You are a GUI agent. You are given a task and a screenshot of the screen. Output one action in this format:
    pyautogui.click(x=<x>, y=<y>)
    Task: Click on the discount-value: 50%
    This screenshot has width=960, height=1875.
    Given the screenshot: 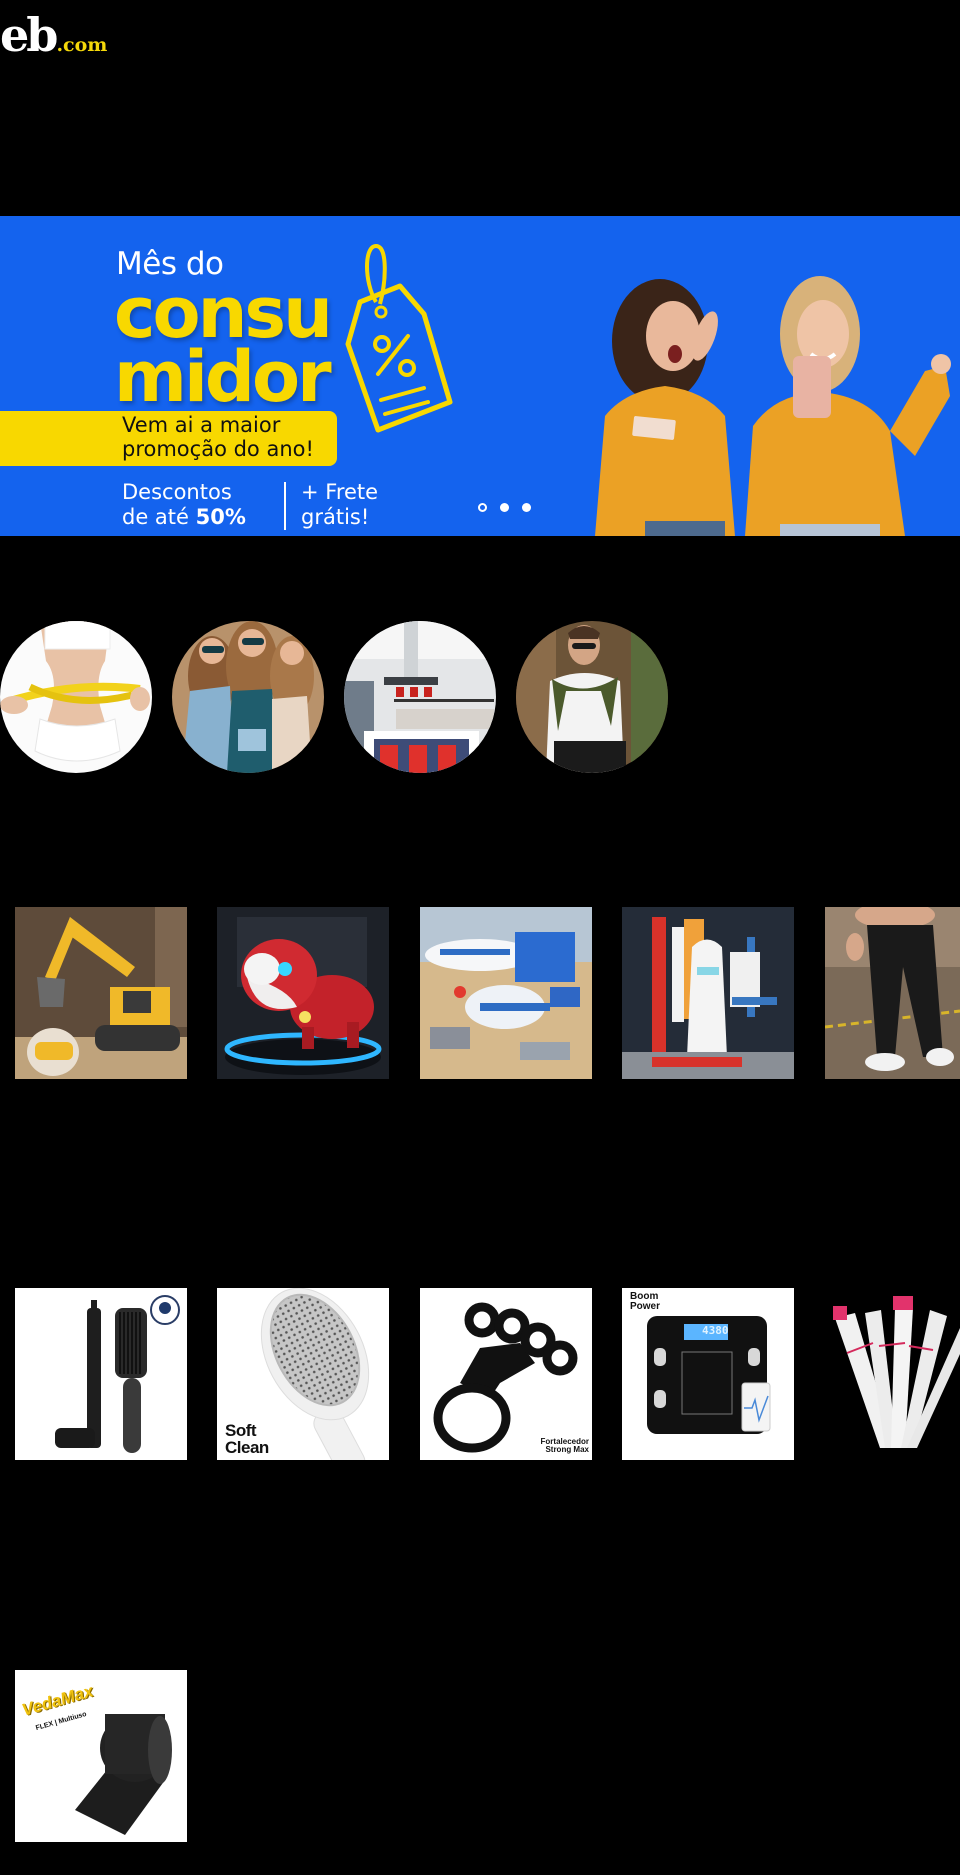 What is the action you would take?
    pyautogui.click(x=220, y=517)
    